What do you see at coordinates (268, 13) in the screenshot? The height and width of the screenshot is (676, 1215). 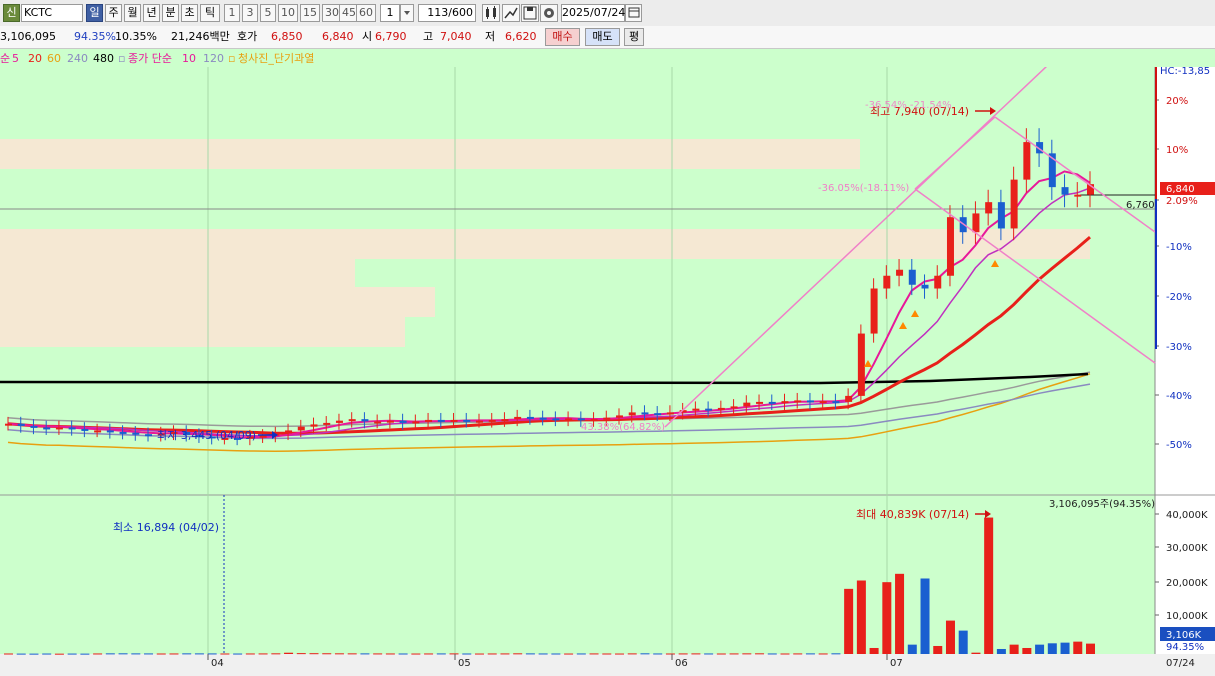 I see `interval-5: 5` at bounding box center [268, 13].